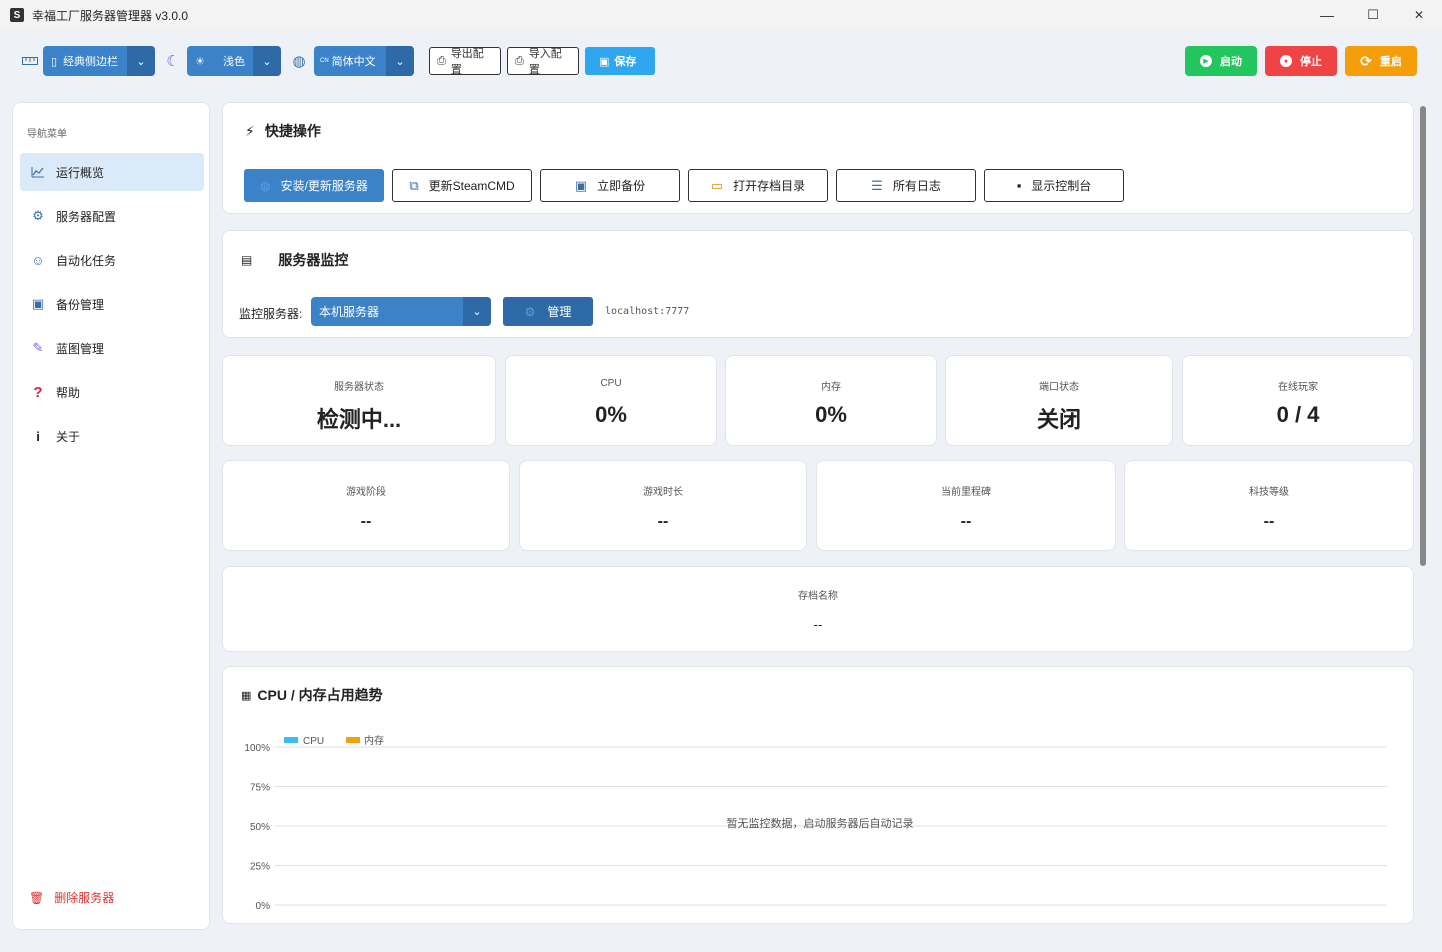 The width and height of the screenshot is (1442, 952). What do you see at coordinates (374, 740) in the screenshot?
I see `legend-label-memory: 内存` at bounding box center [374, 740].